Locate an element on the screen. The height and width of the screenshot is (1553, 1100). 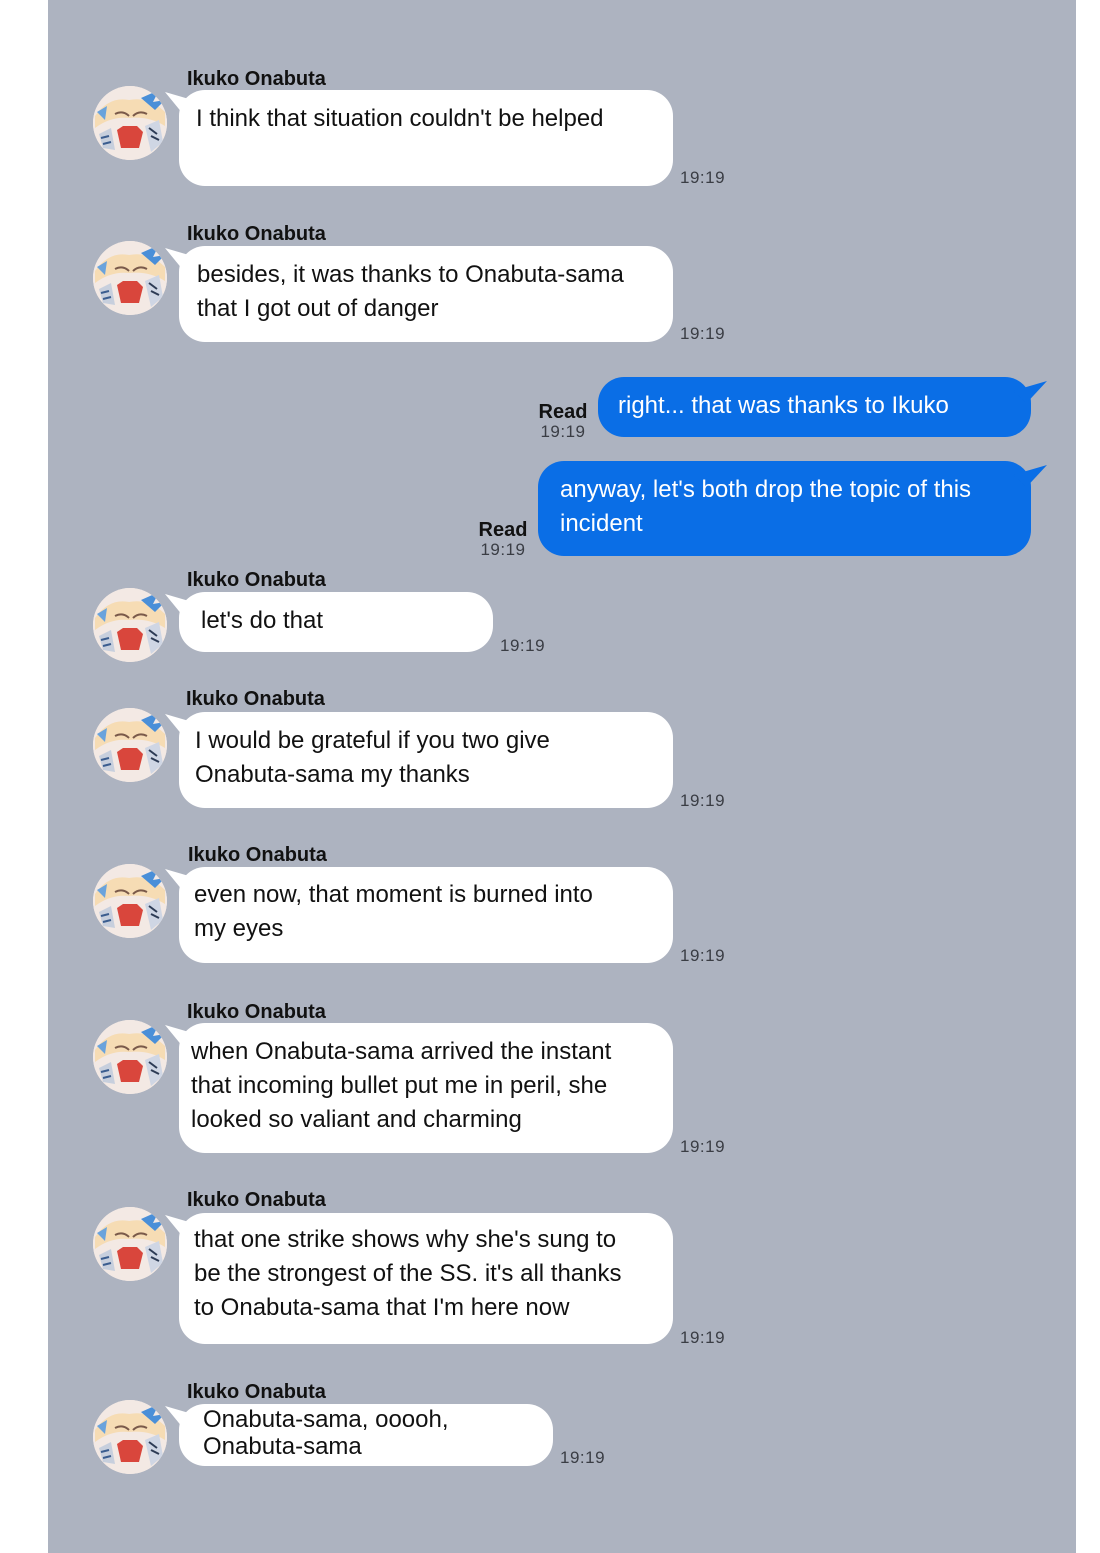
message-text: right... that was thanks to Ikuko is located at coordinates (783, 405).